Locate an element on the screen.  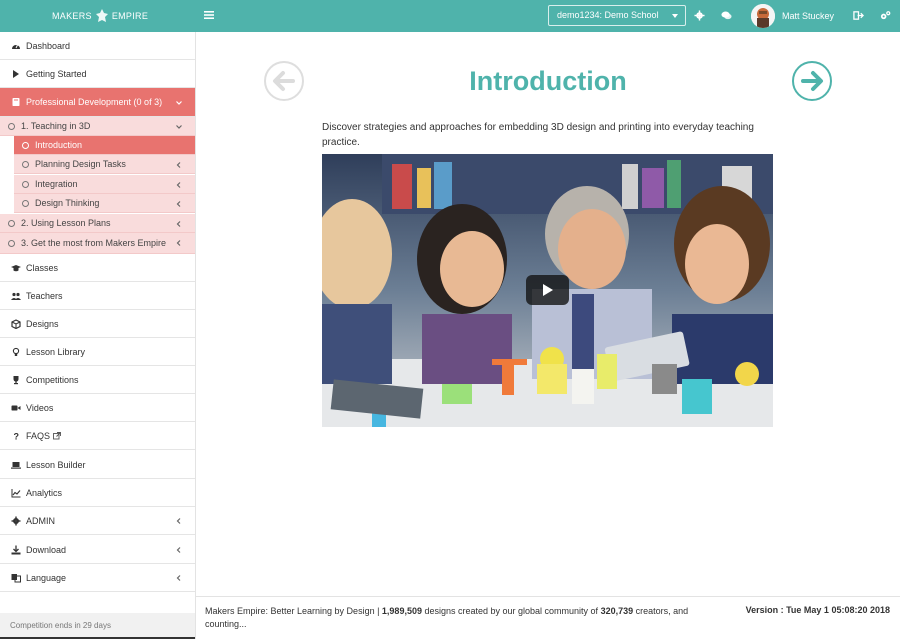
external-link-icon is located at coordinates (57, 435).